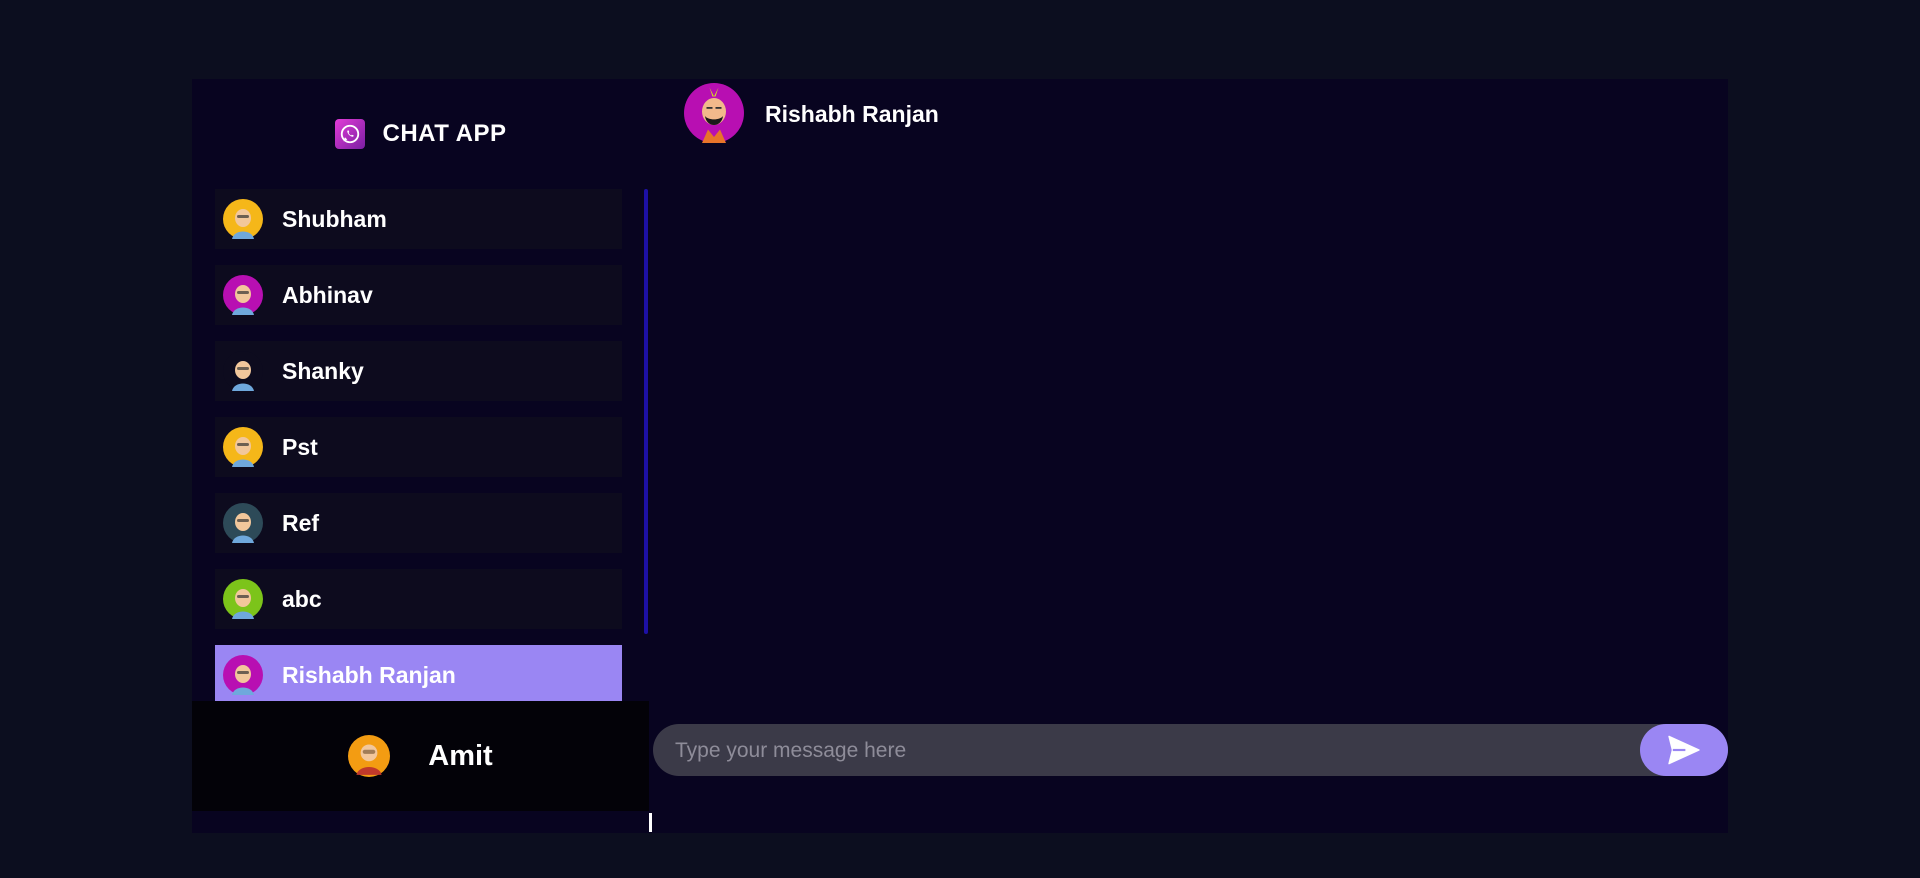 The image size is (1920, 878). I want to click on contact-name: abc, so click(302, 598).